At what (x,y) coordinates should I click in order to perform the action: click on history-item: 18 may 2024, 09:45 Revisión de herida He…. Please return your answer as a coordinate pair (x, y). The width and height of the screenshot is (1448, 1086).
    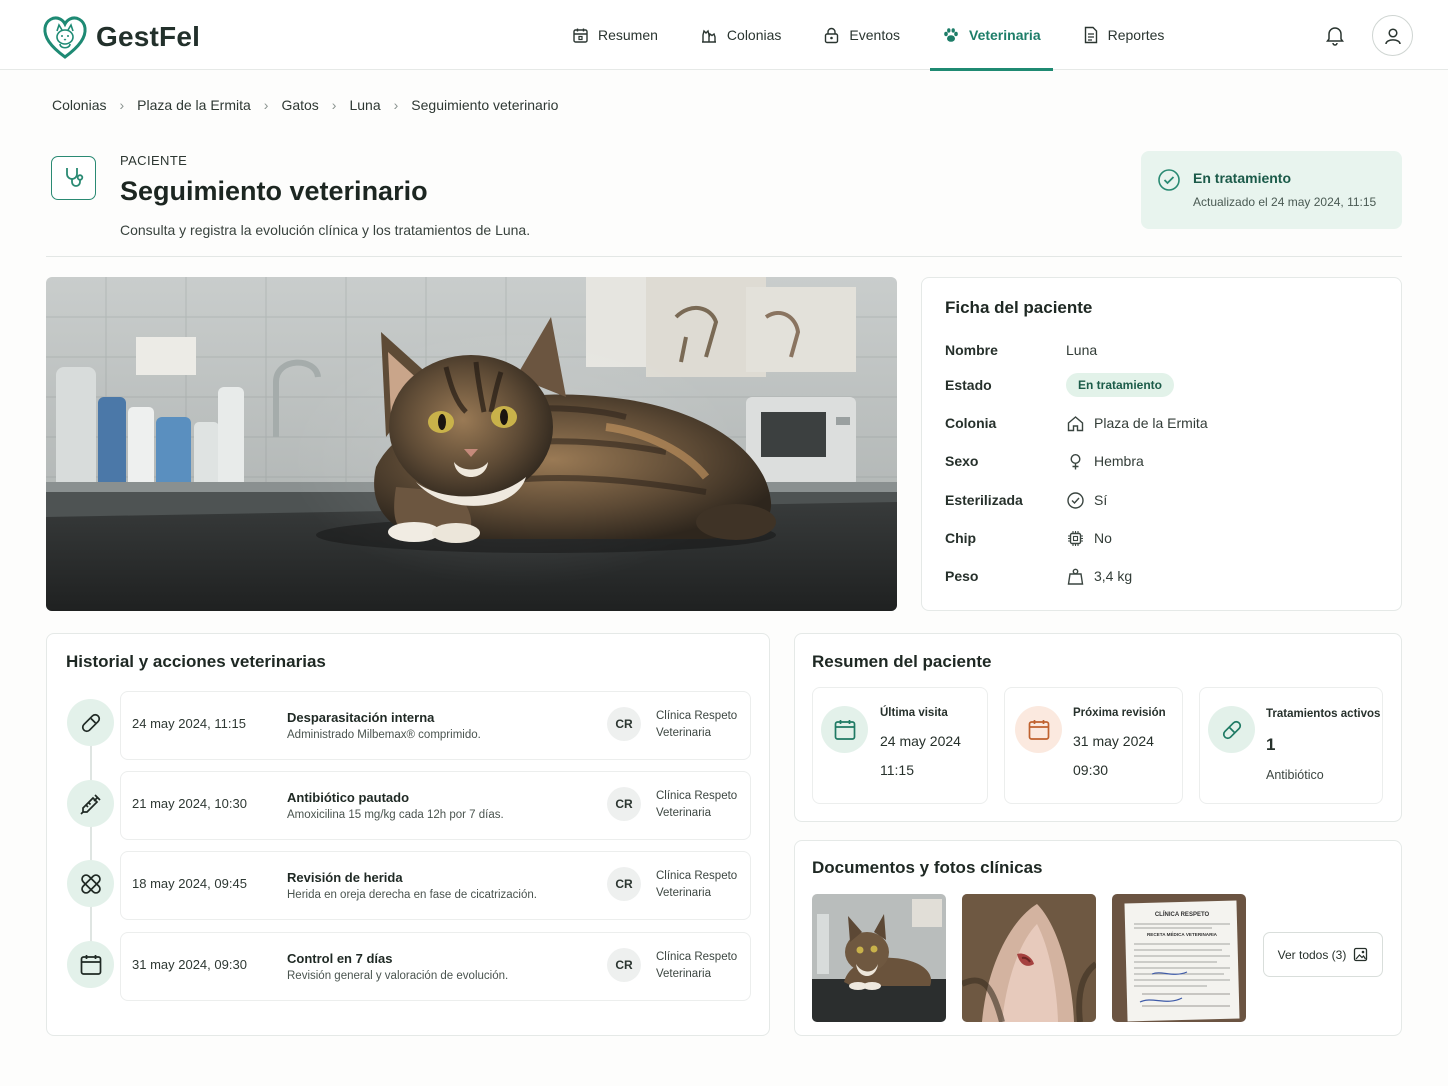
    Looking at the image, I should click on (435, 885).